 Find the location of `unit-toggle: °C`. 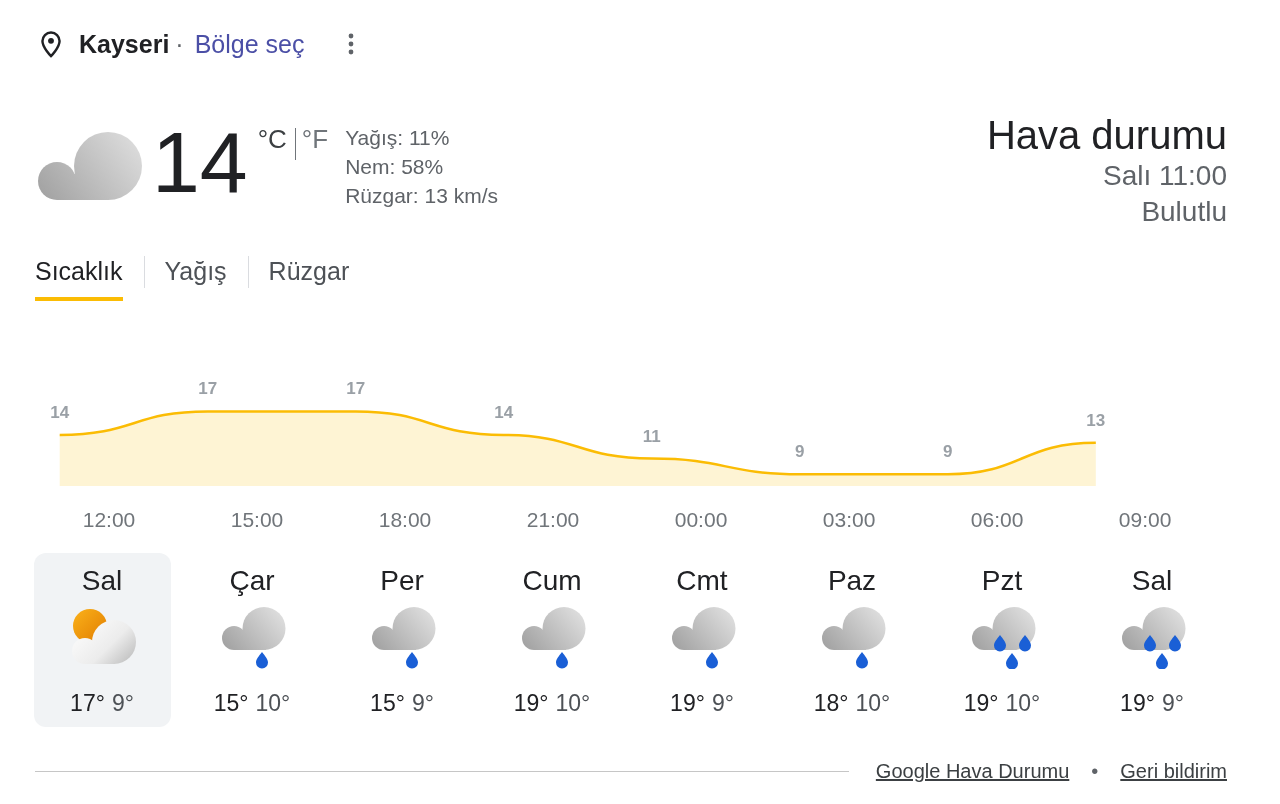

unit-toggle: °C is located at coordinates (272, 139).